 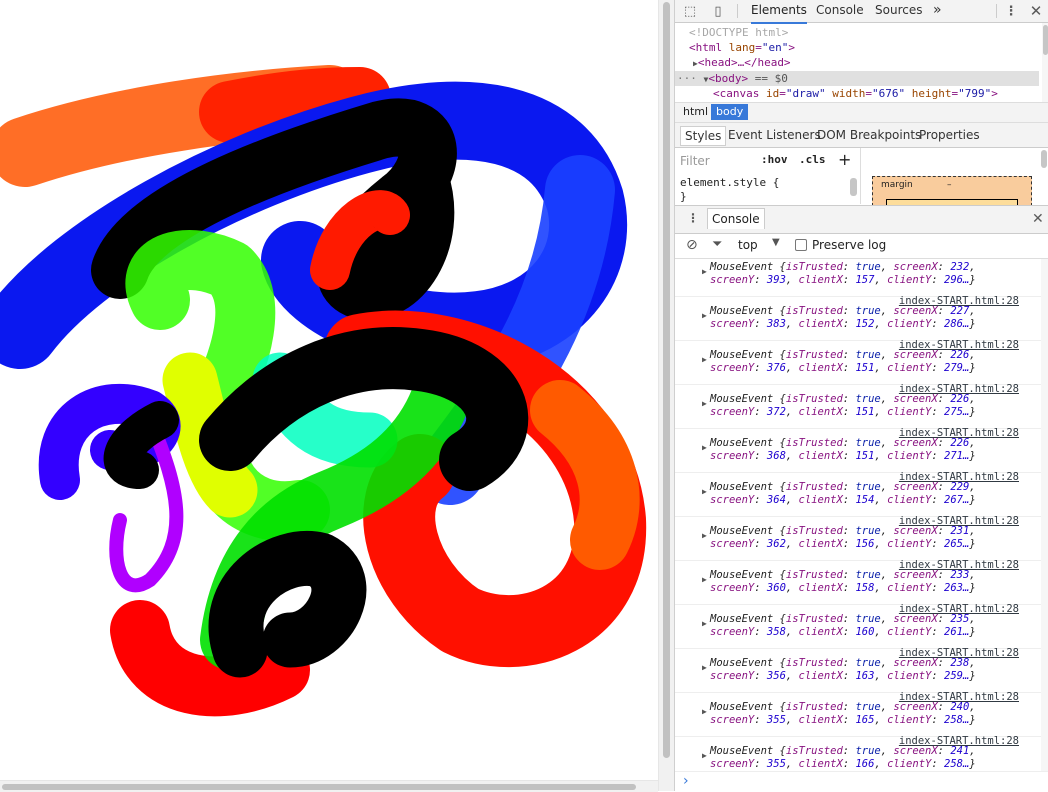 What do you see at coordinates (695, 161) in the screenshot?
I see `styles-filter-input: Filter` at bounding box center [695, 161].